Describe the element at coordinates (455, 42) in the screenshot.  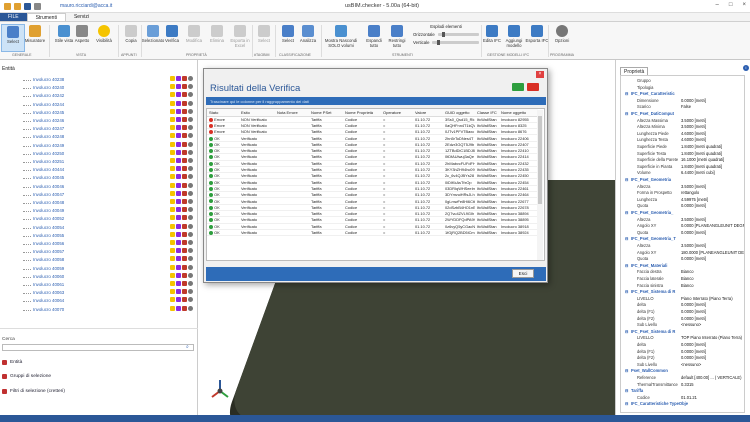
I see `verticale-slider` at that location.